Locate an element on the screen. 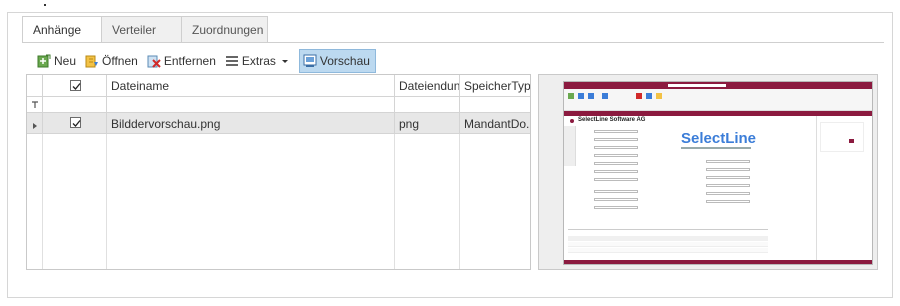  extras-button: Extras is located at coordinates (260, 61).